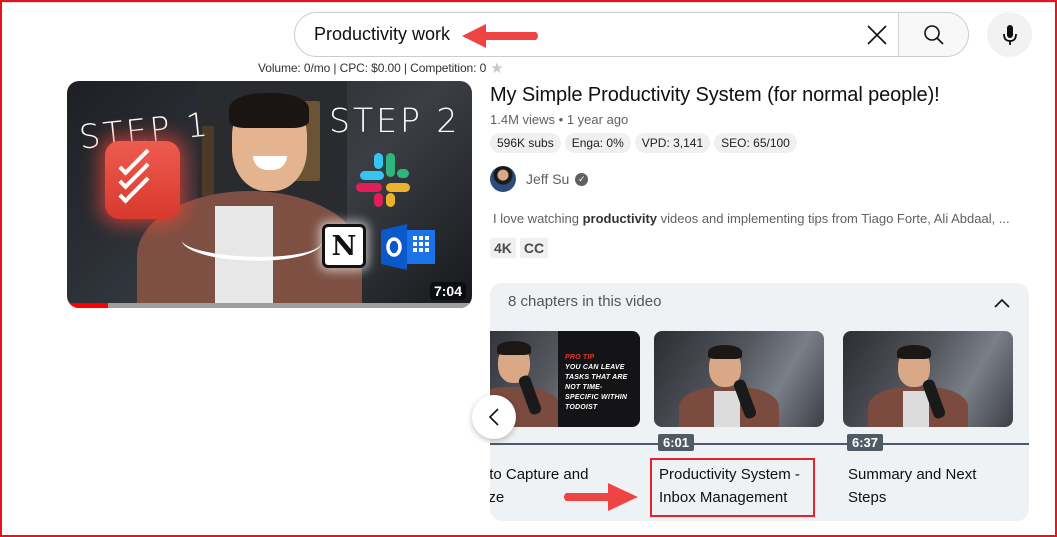  I want to click on video-duration: 7:04, so click(447, 291).